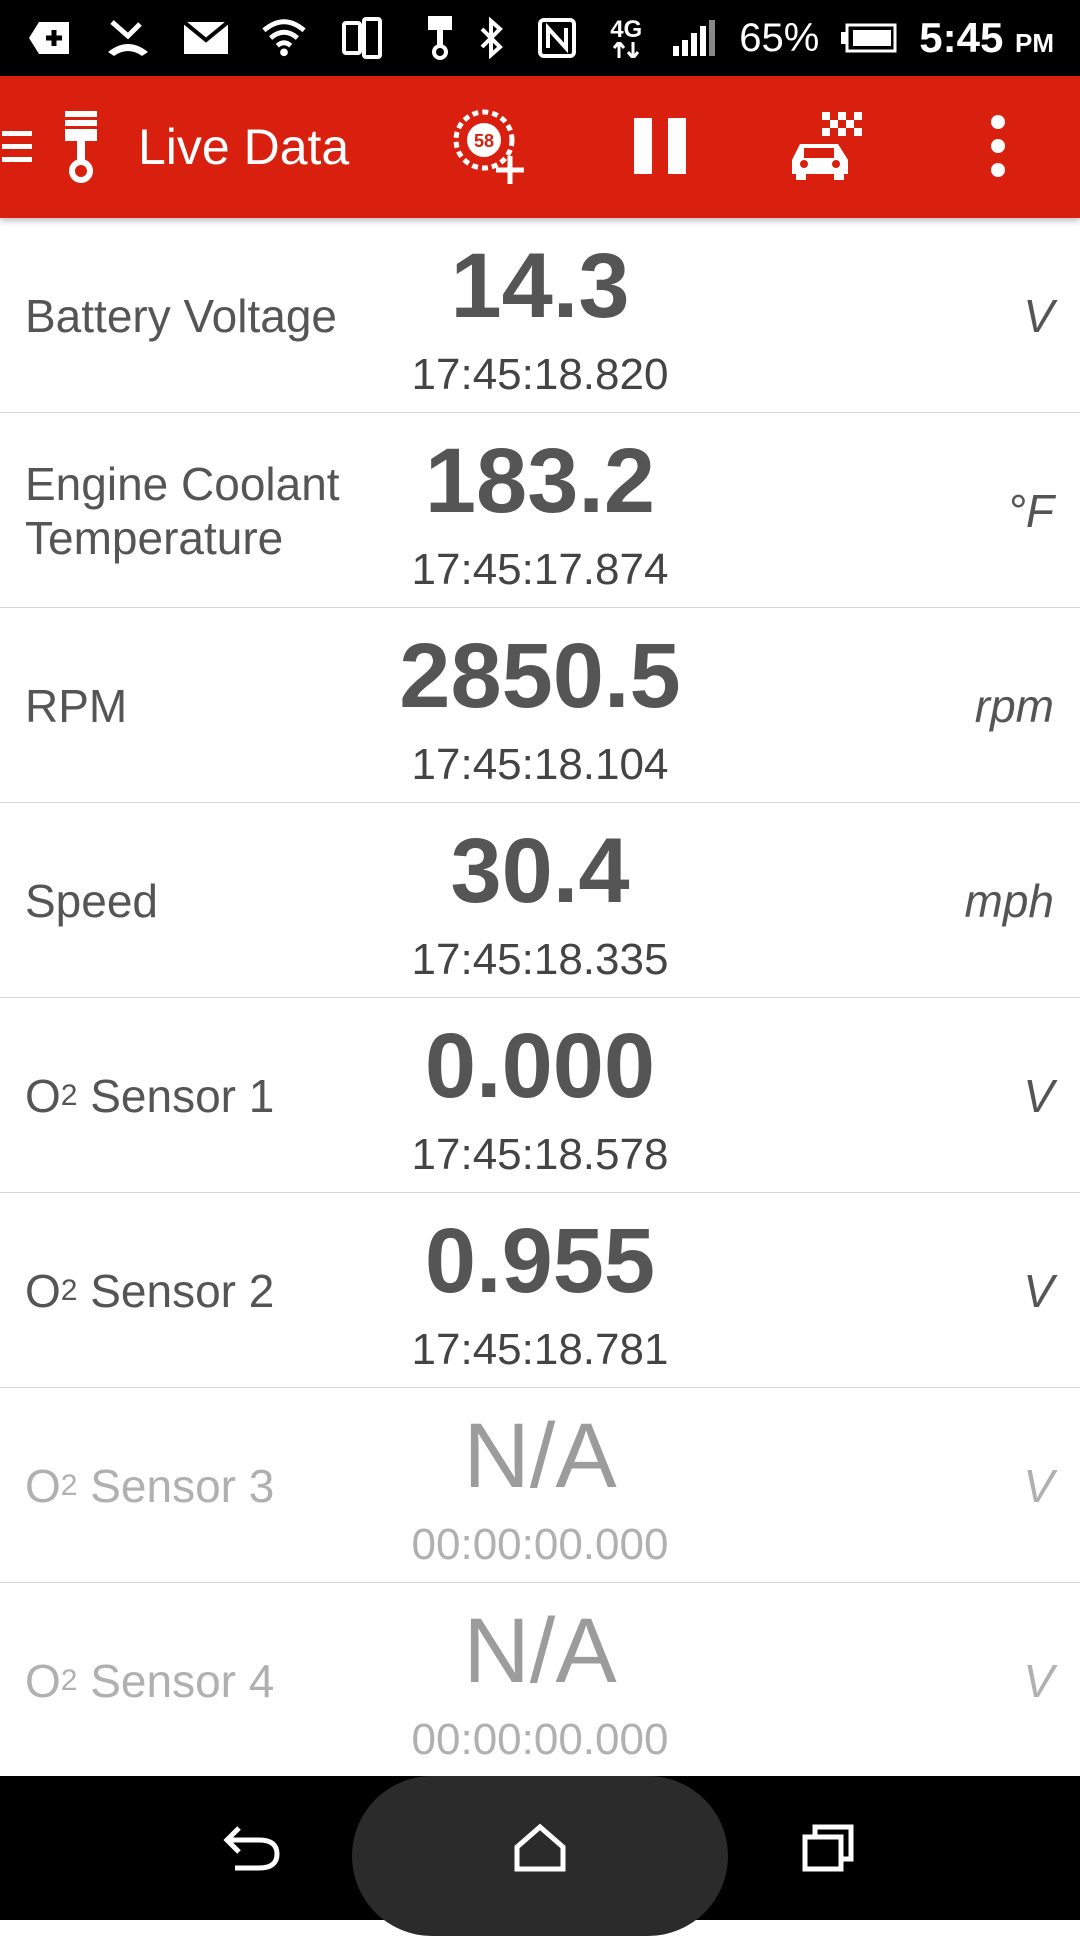  Describe the element at coordinates (206, 38) in the screenshot. I see `mail-icon` at that location.